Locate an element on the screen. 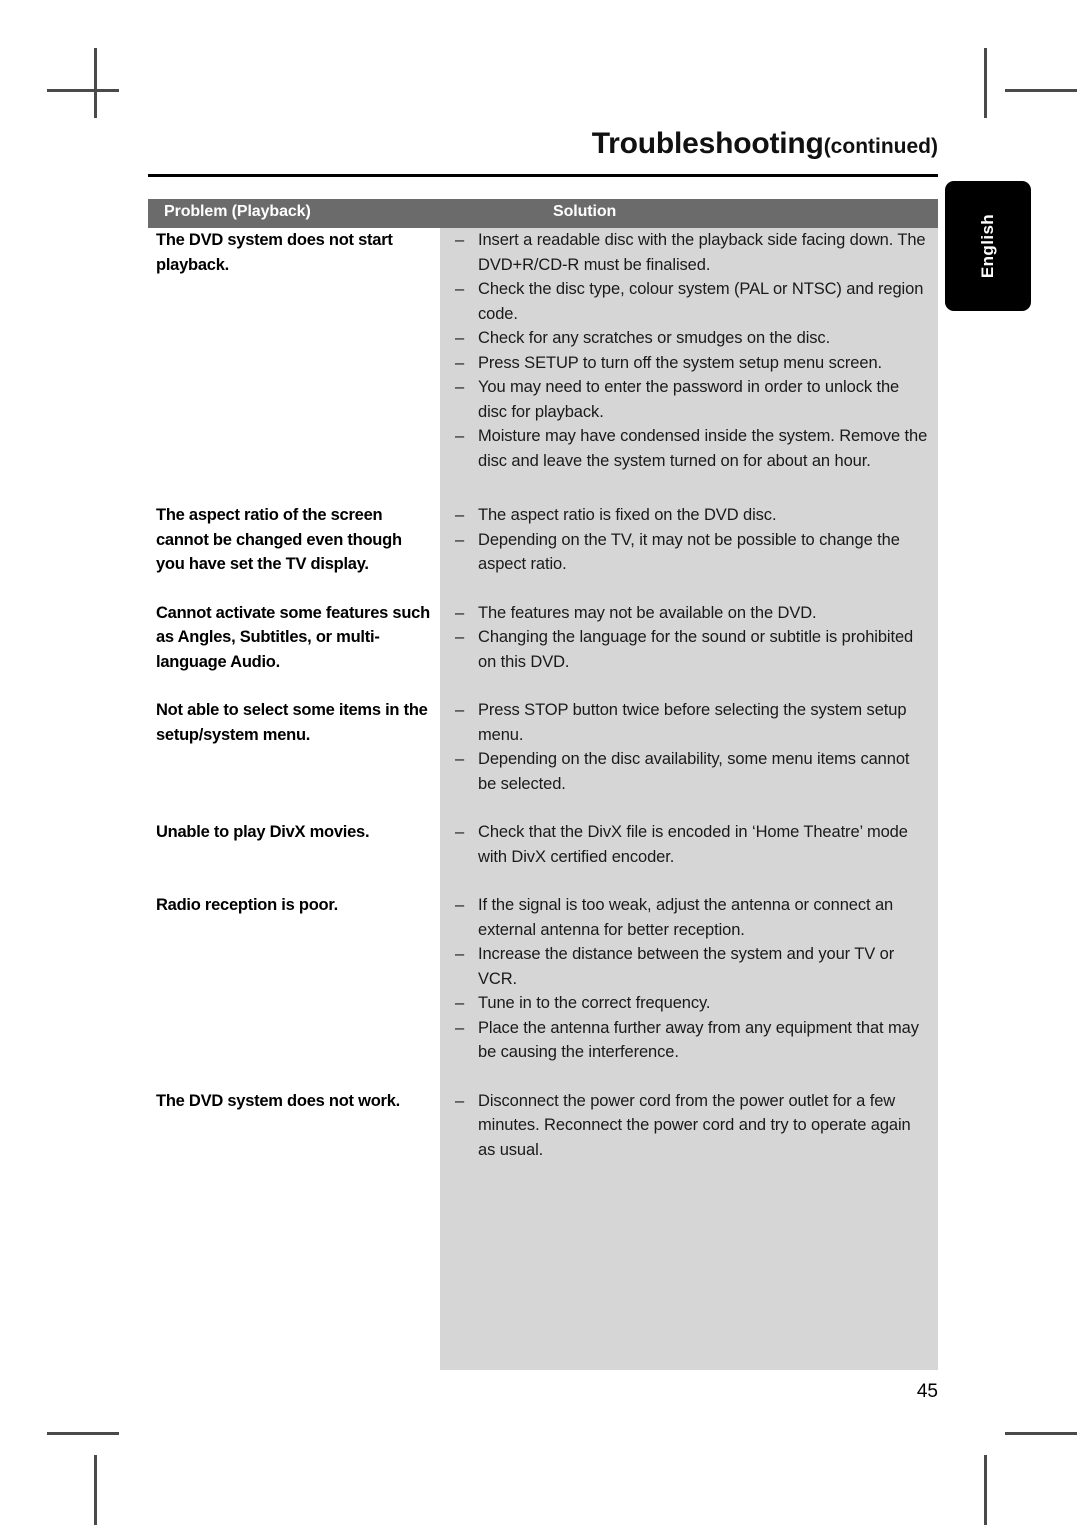  problem-cell: Unable to play DivX movies. is located at coordinates (263, 832).